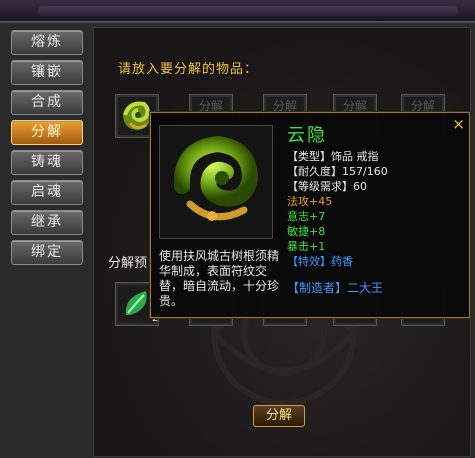 The height and width of the screenshot is (458, 475). What do you see at coordinates (306, 246) in the screenshot?
I see `stat-crit: 暴击+1` at bounding box center [306, 246].